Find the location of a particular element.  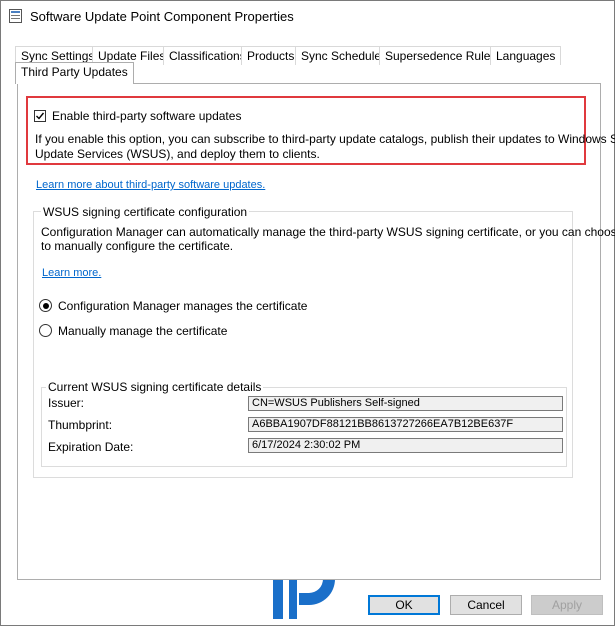

cancel-button: Cancel is located at coordinates (486, 605).